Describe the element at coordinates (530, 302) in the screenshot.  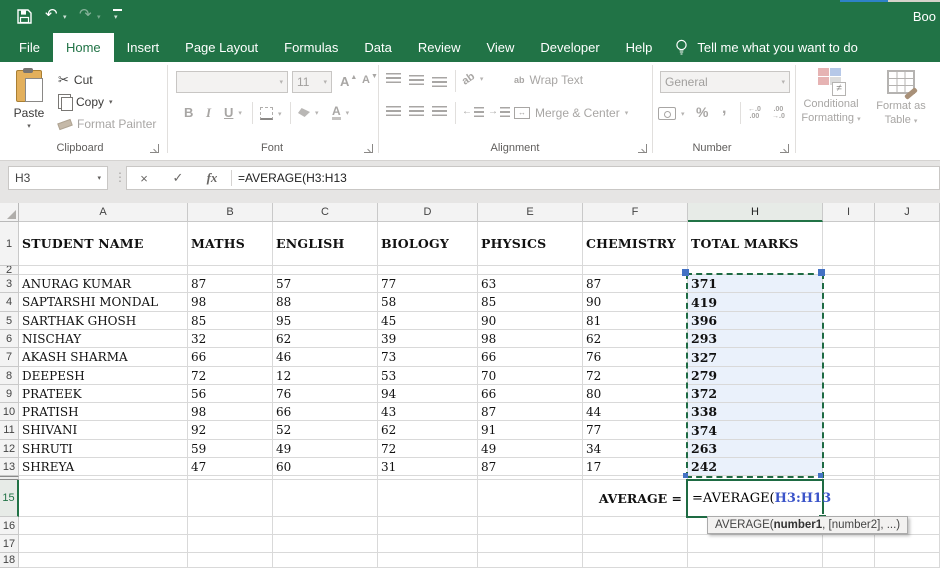
I see `cell-E4: 85` at that location.